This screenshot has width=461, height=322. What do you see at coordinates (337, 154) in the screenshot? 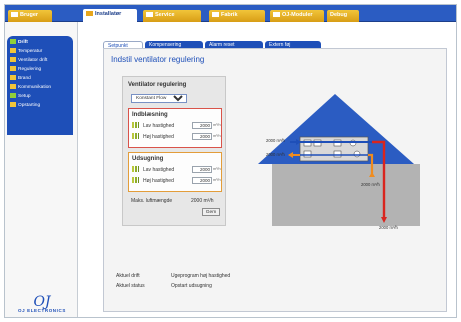
I see `fan-icon` at bounding box center [337, 154].